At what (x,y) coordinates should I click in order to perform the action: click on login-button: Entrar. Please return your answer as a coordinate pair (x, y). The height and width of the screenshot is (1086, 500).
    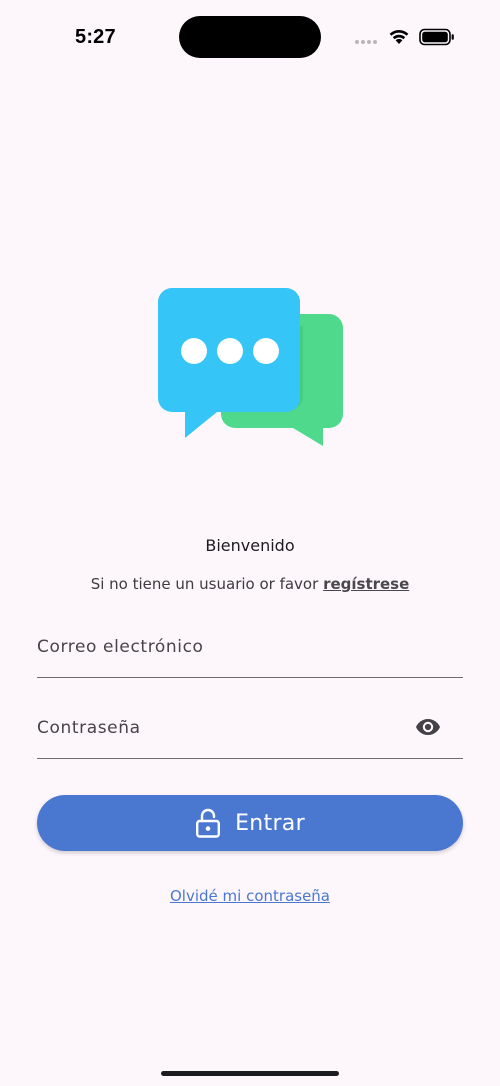
    Looking at the image, I should click on (250, 823).